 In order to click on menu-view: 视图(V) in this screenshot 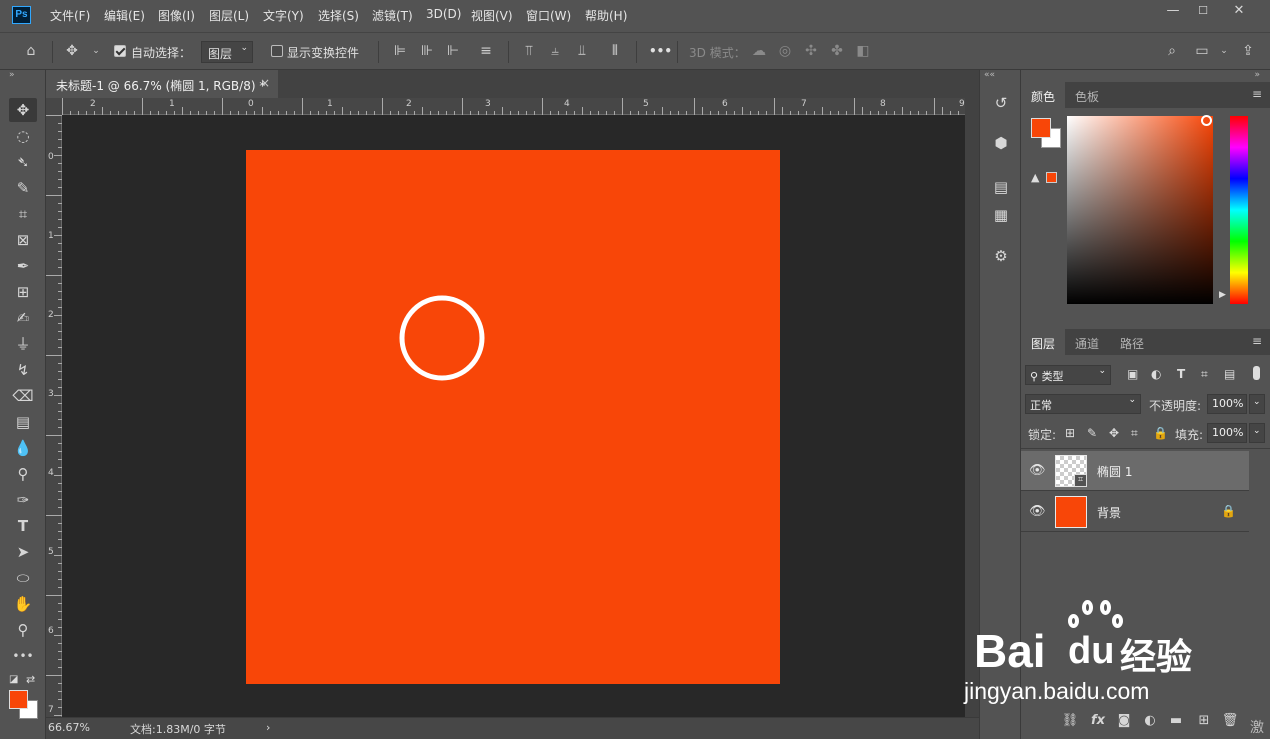, I will do `click(492, 15)`.